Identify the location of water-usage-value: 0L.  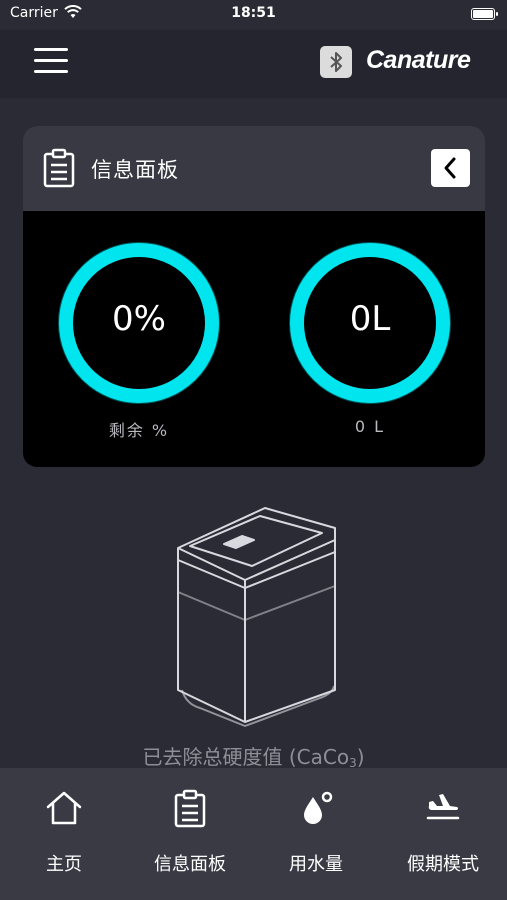
(370, 319).